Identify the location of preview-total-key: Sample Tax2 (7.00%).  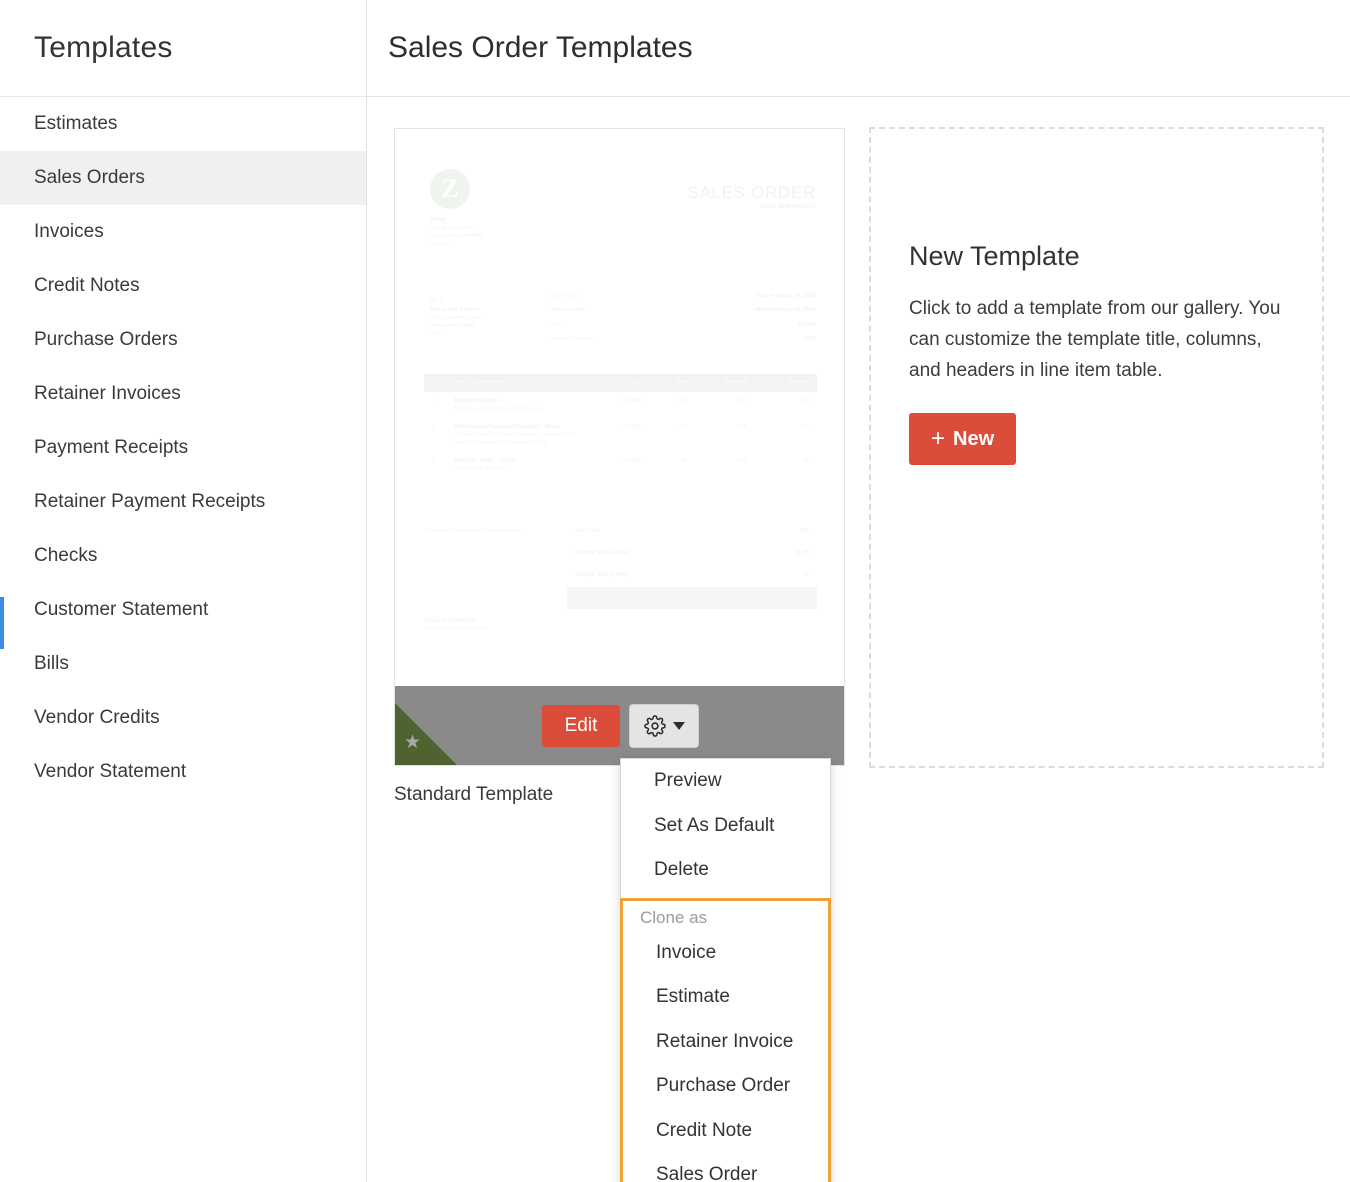
(602, 574).